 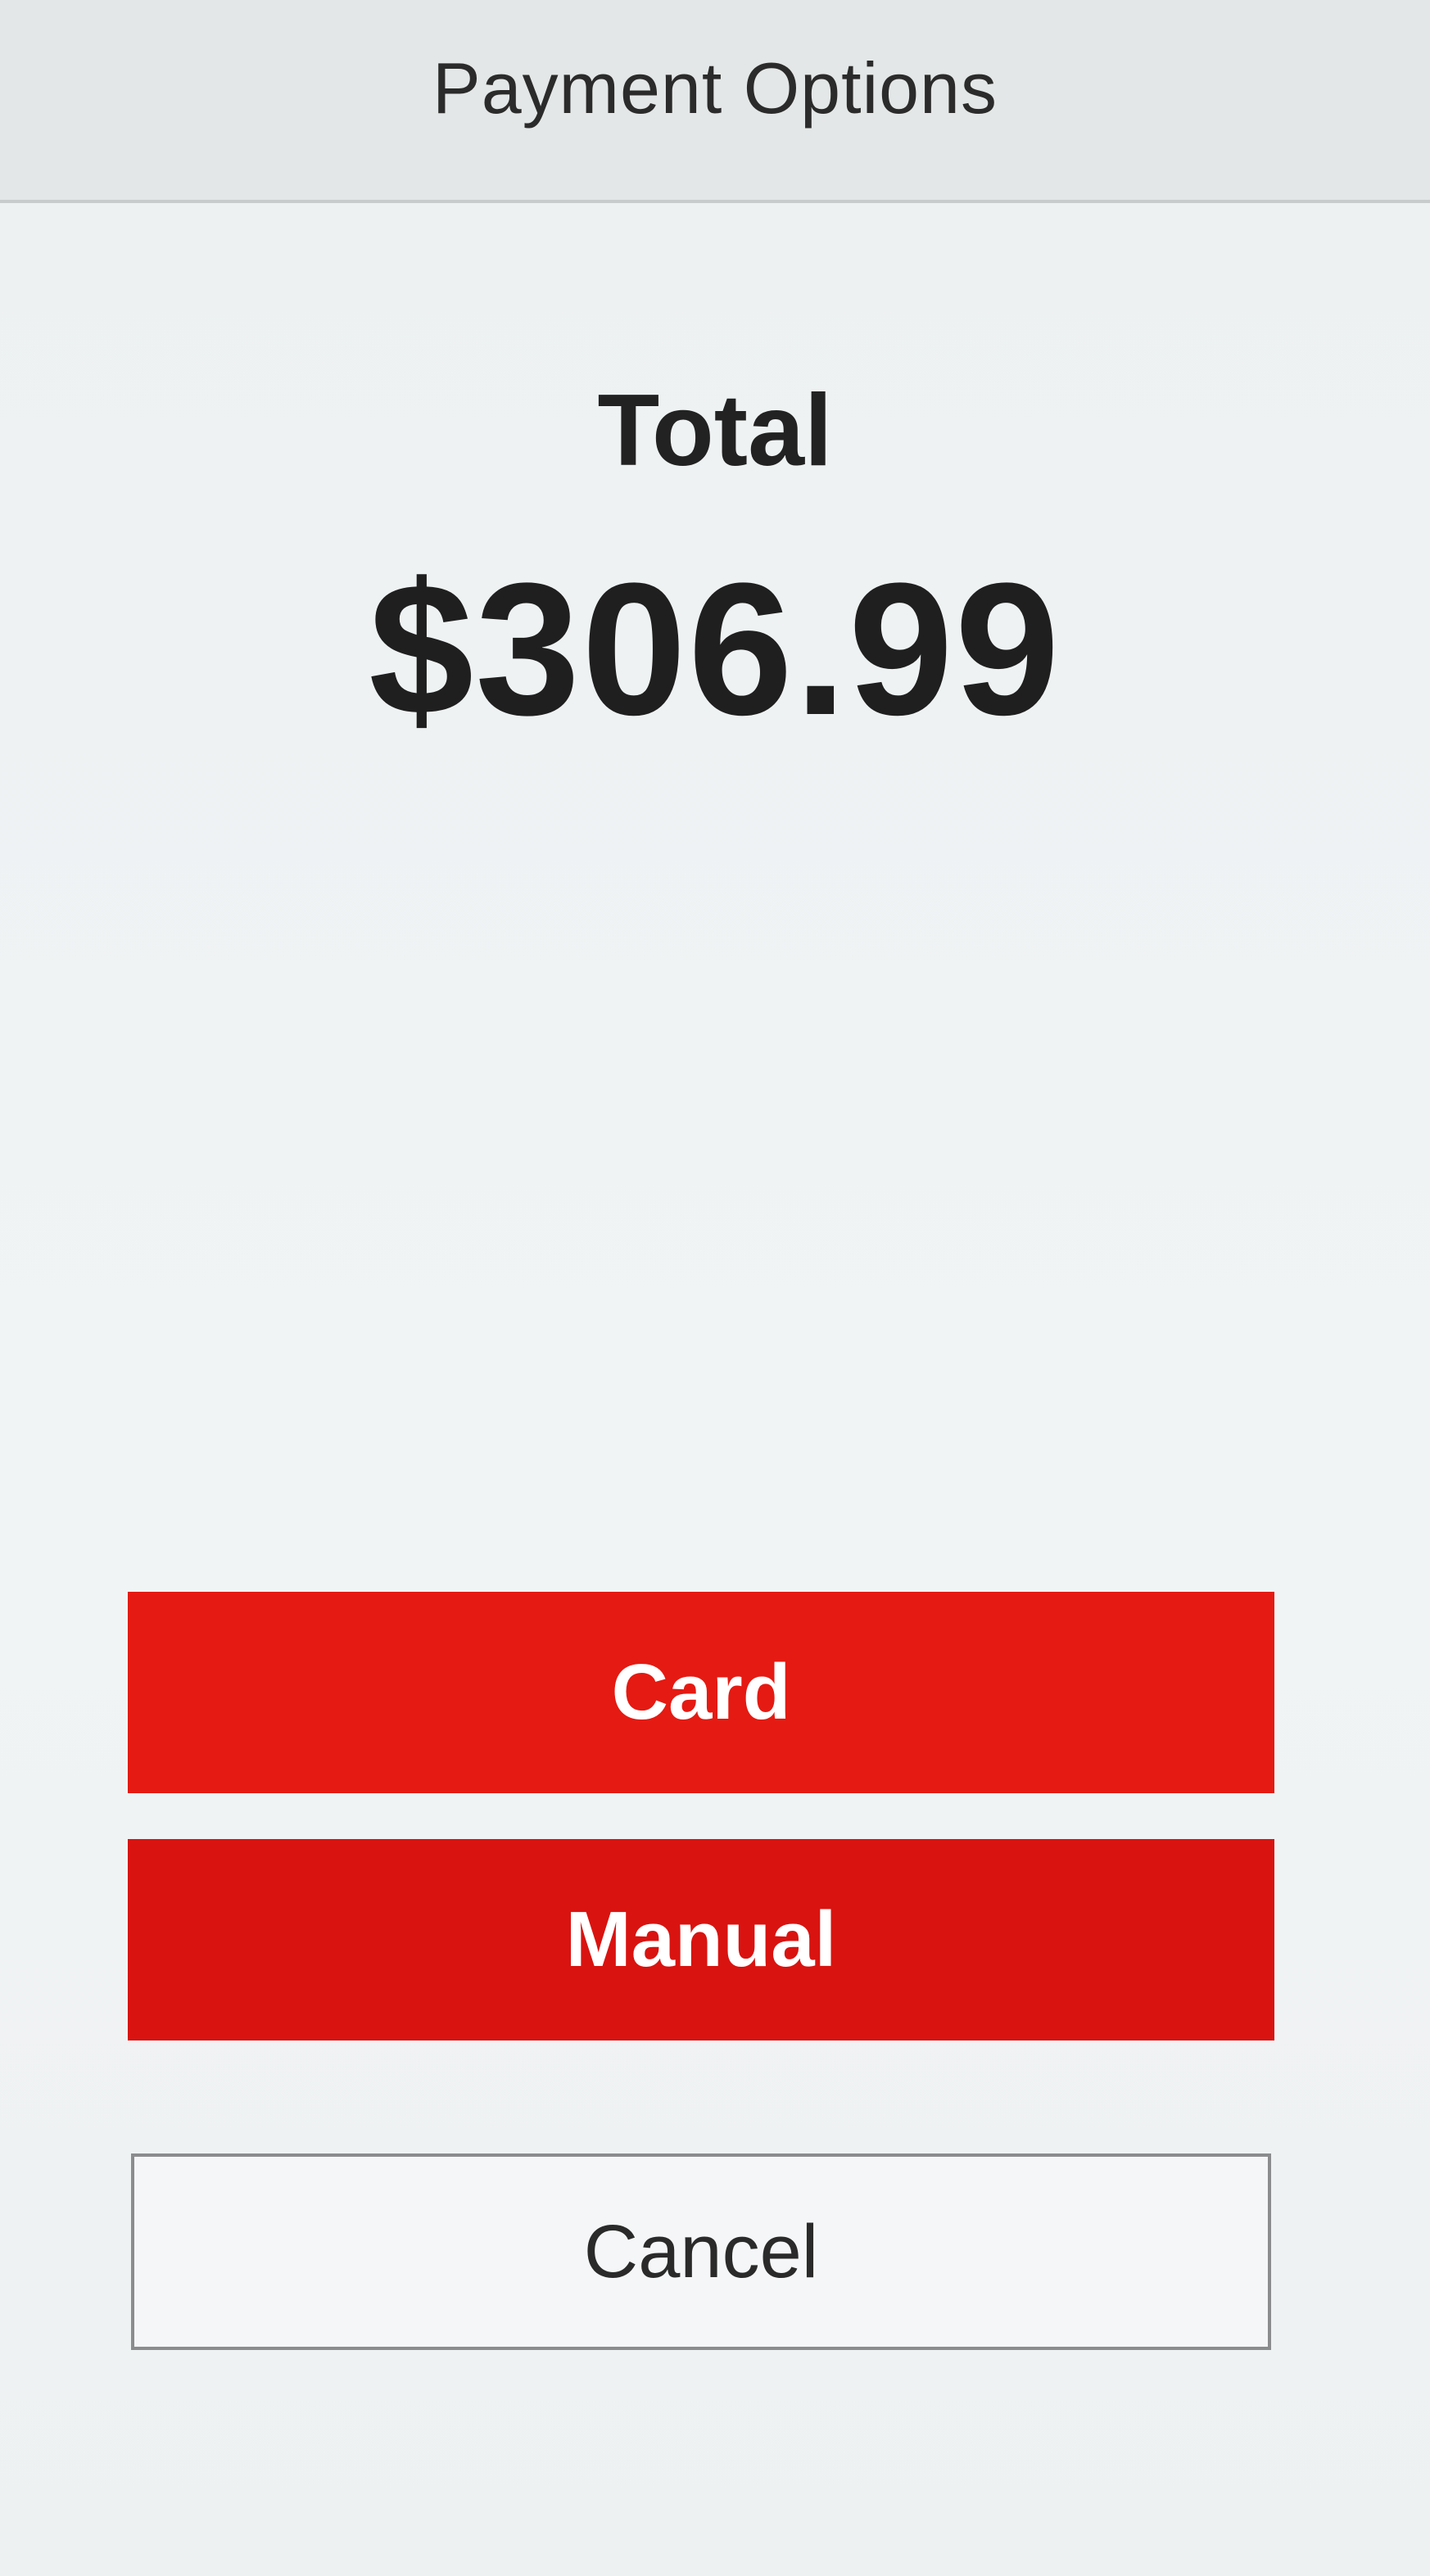 I want to click on page-title: Payment Options, so click(x=715, y=88).